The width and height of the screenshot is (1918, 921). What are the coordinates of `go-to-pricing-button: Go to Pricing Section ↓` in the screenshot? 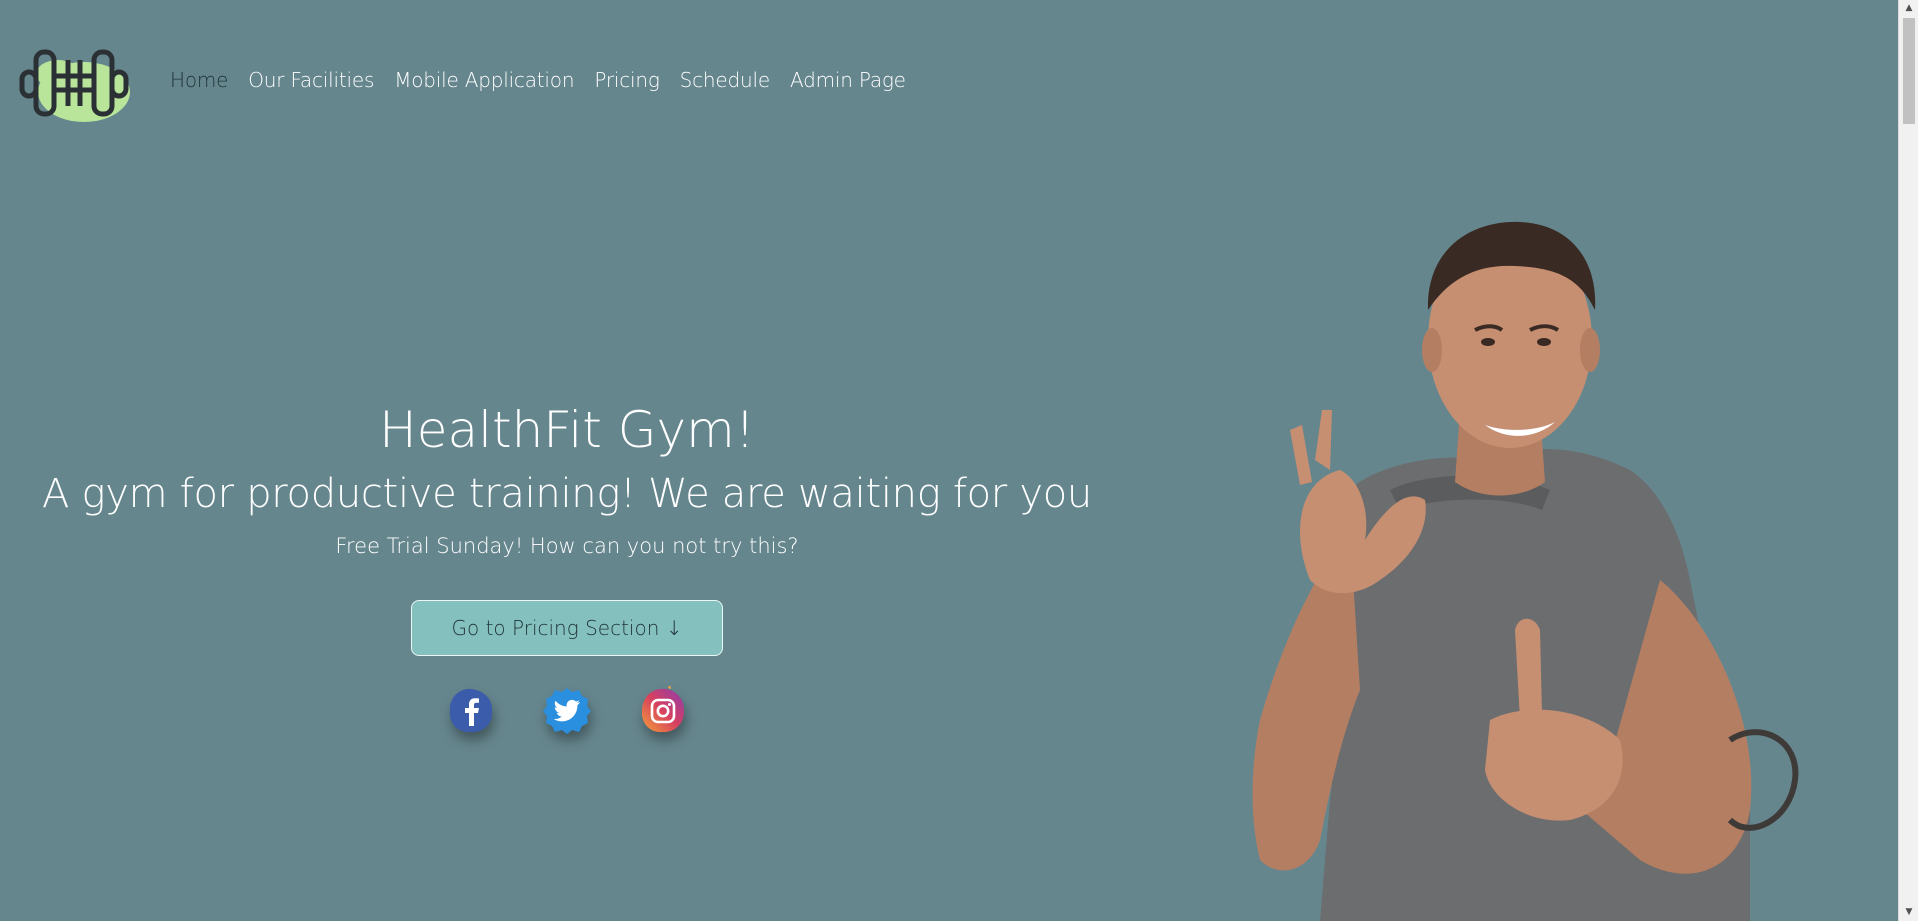 It's located at (567, 628).